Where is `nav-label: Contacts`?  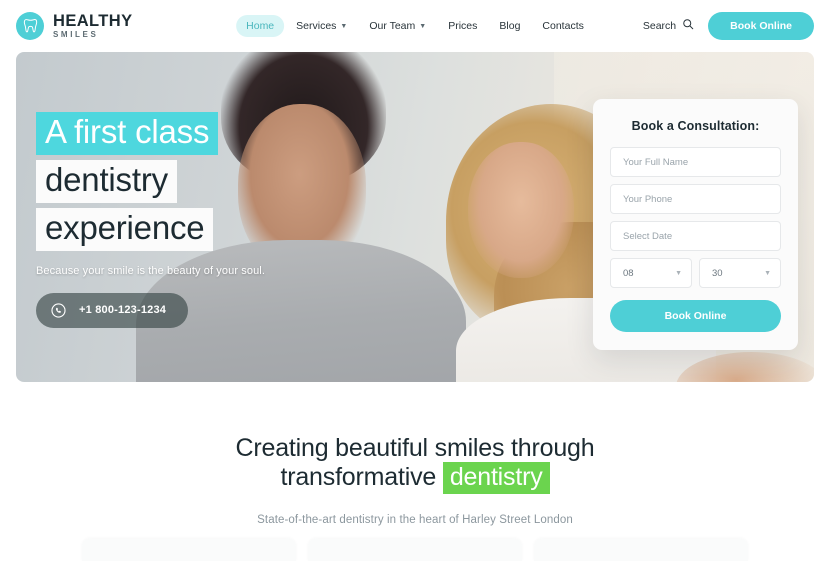
nav-label: Contacts is located at coordinates (563, 26).